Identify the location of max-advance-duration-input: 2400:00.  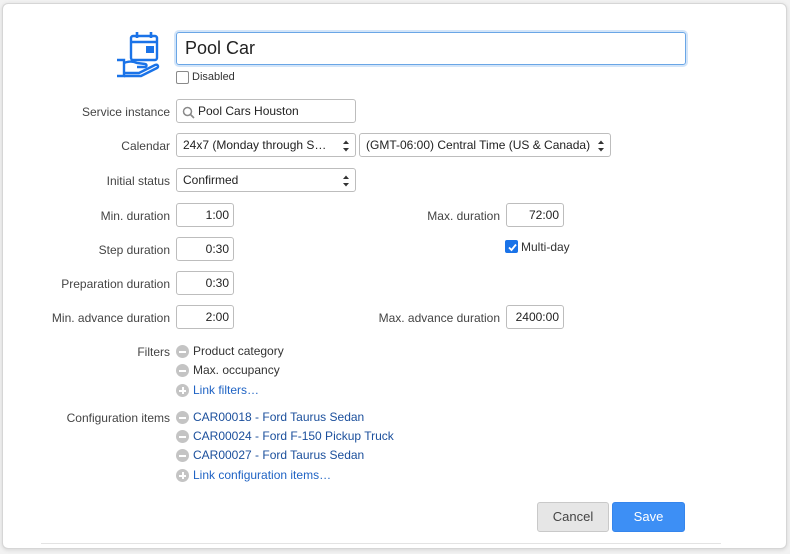
(535, 317).